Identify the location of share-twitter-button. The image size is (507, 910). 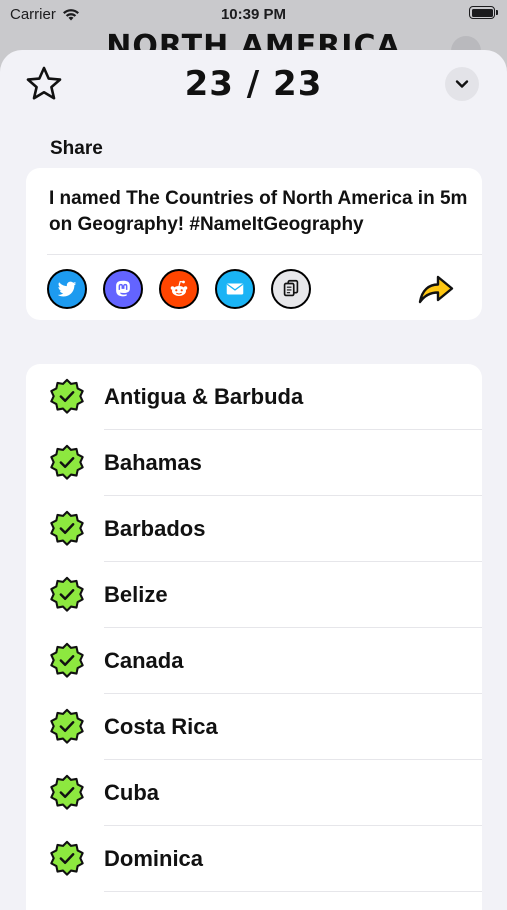
(67, 289).